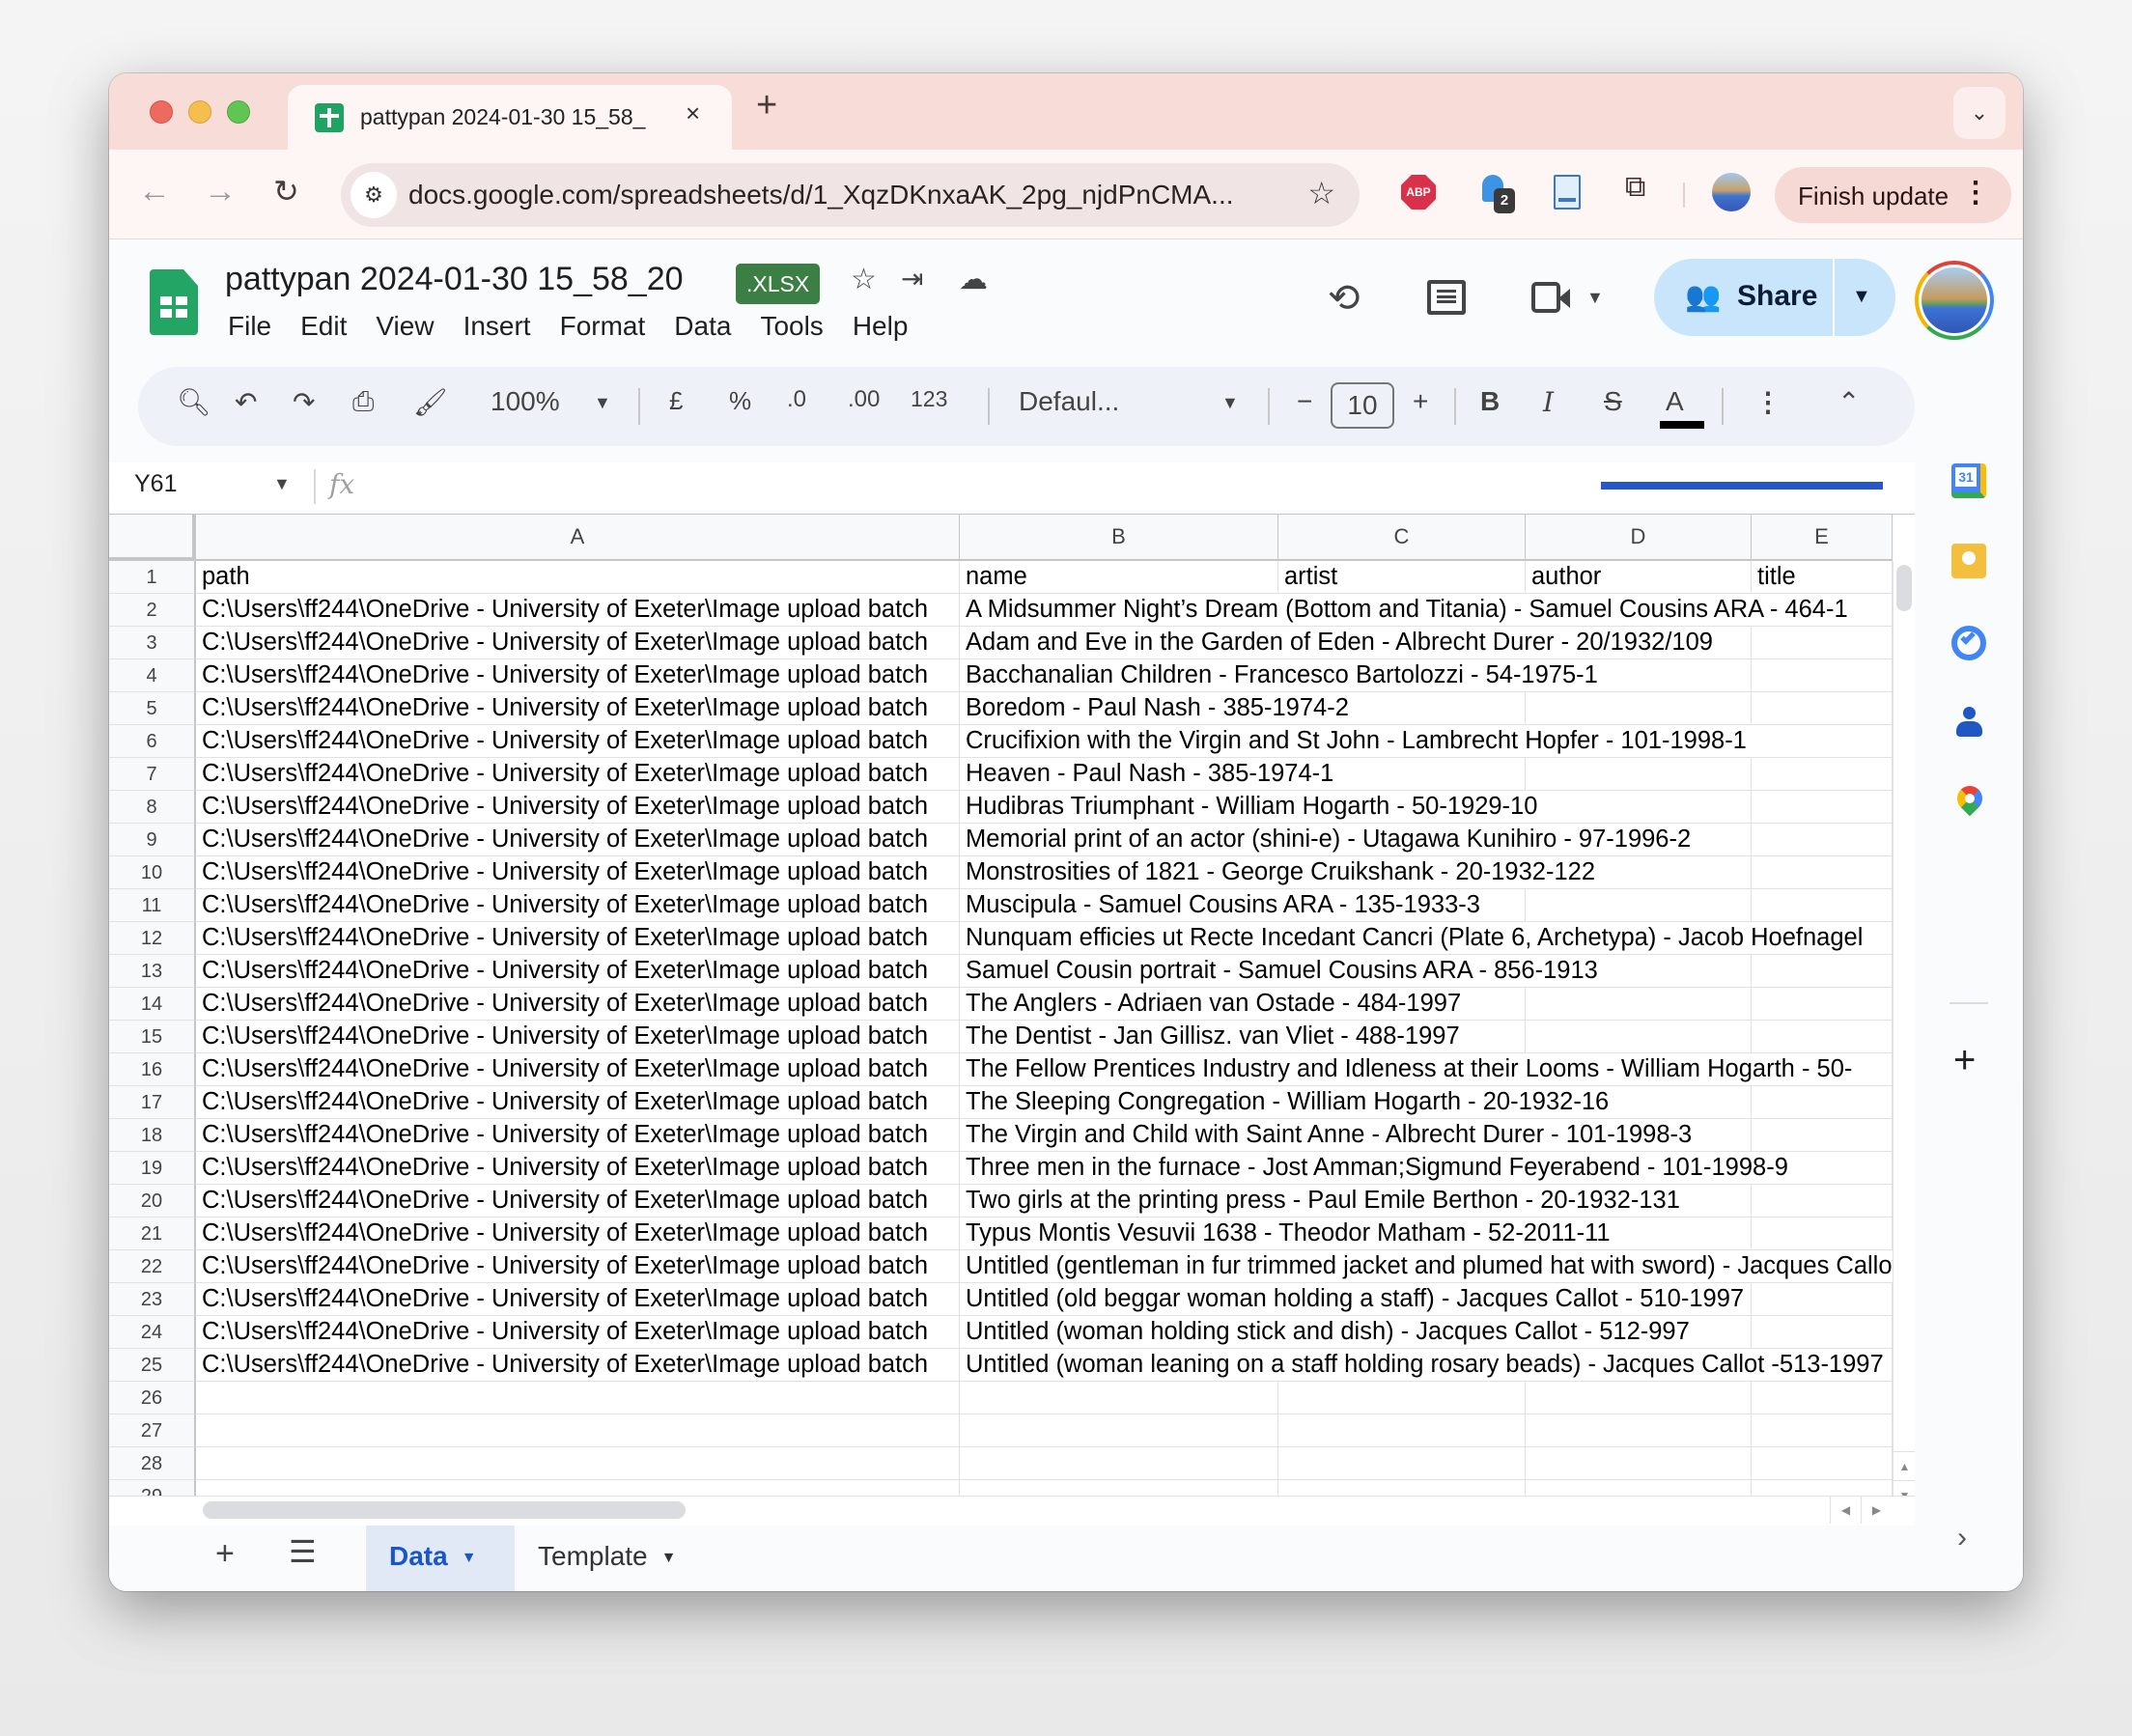 This screenshot has height=1736, width=2132. I want to click on cell-e23, so click(1822, 1300).